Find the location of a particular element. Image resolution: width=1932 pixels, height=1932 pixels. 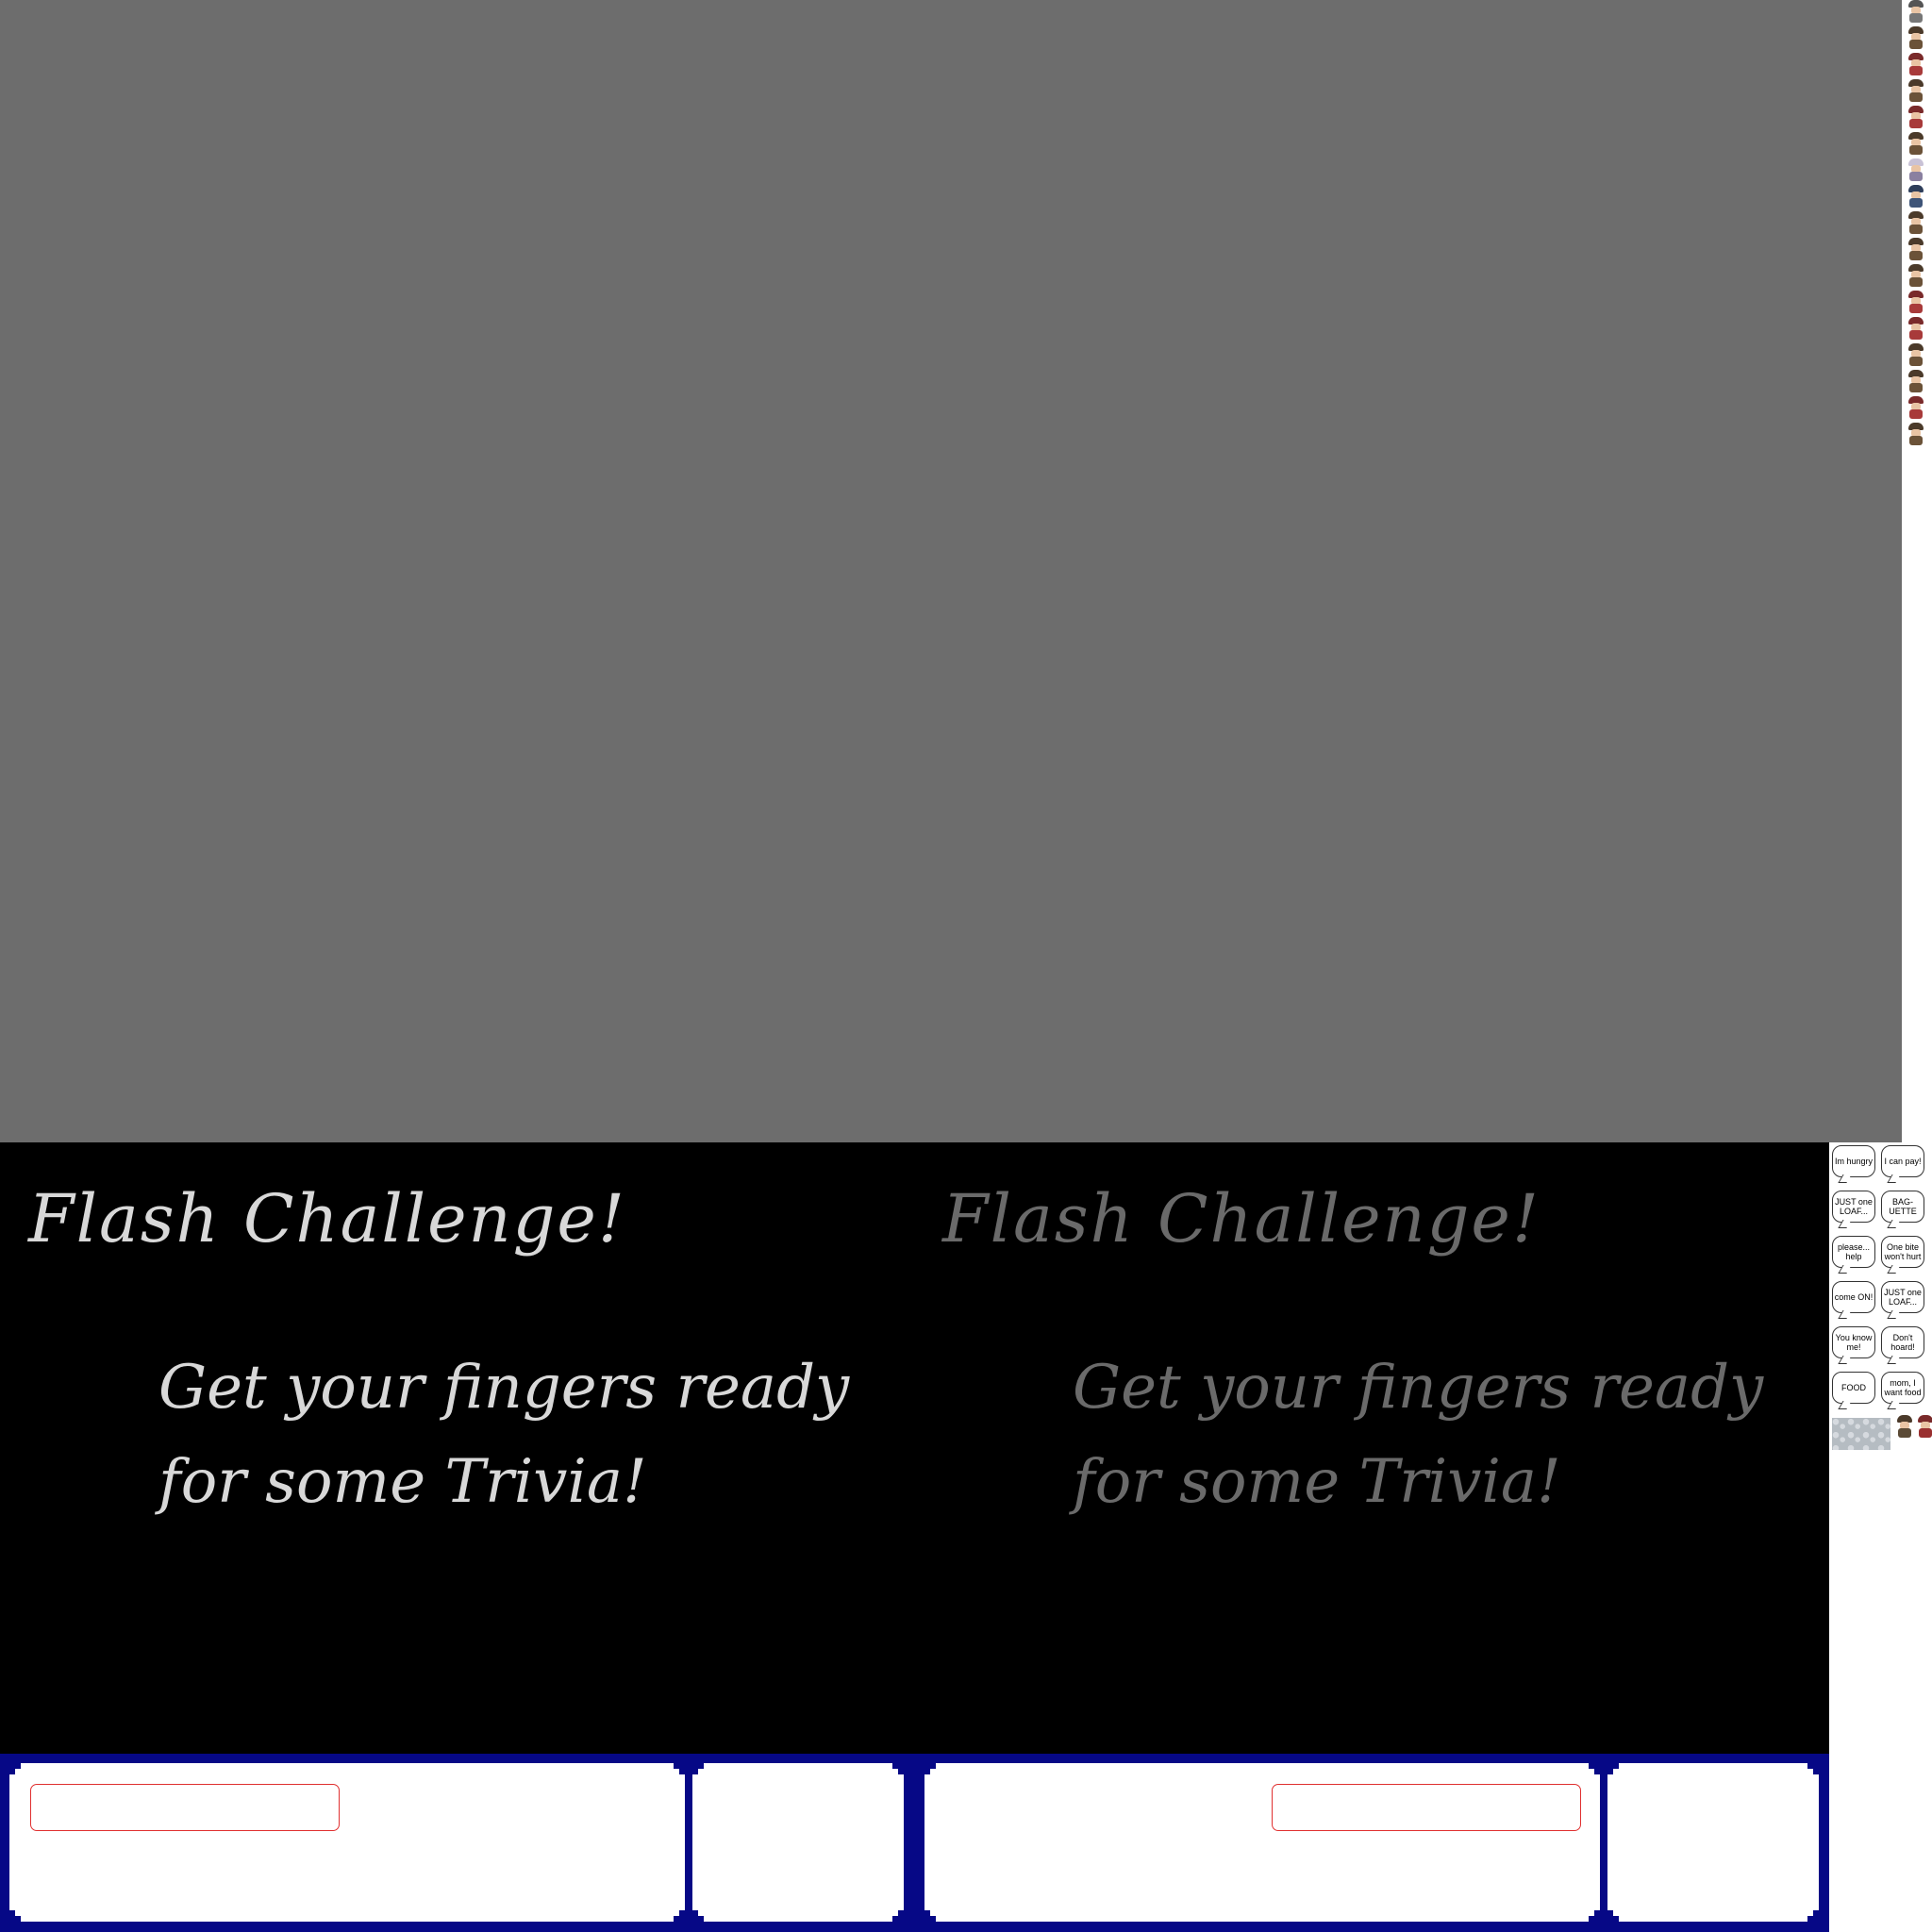

score-panel-right is located at coordinates (1713, 1843).